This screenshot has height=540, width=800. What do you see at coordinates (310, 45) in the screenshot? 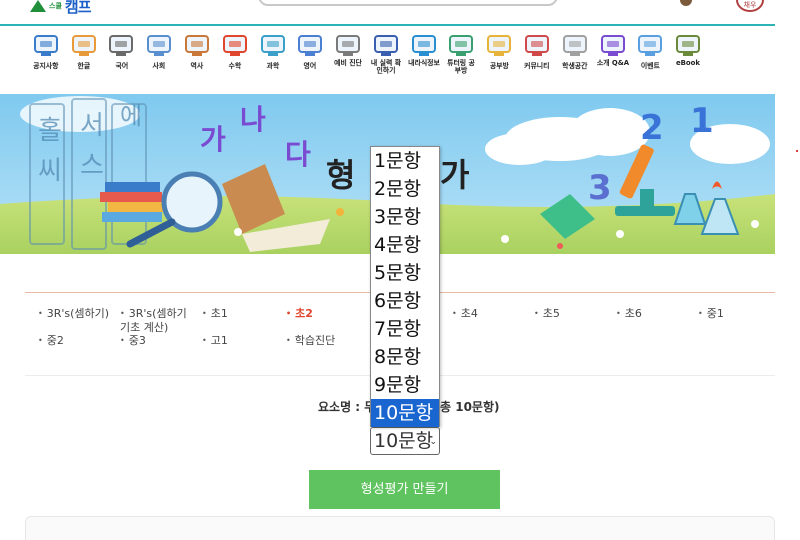
I see `alphabet-icon` at bounding box center [310, 45].